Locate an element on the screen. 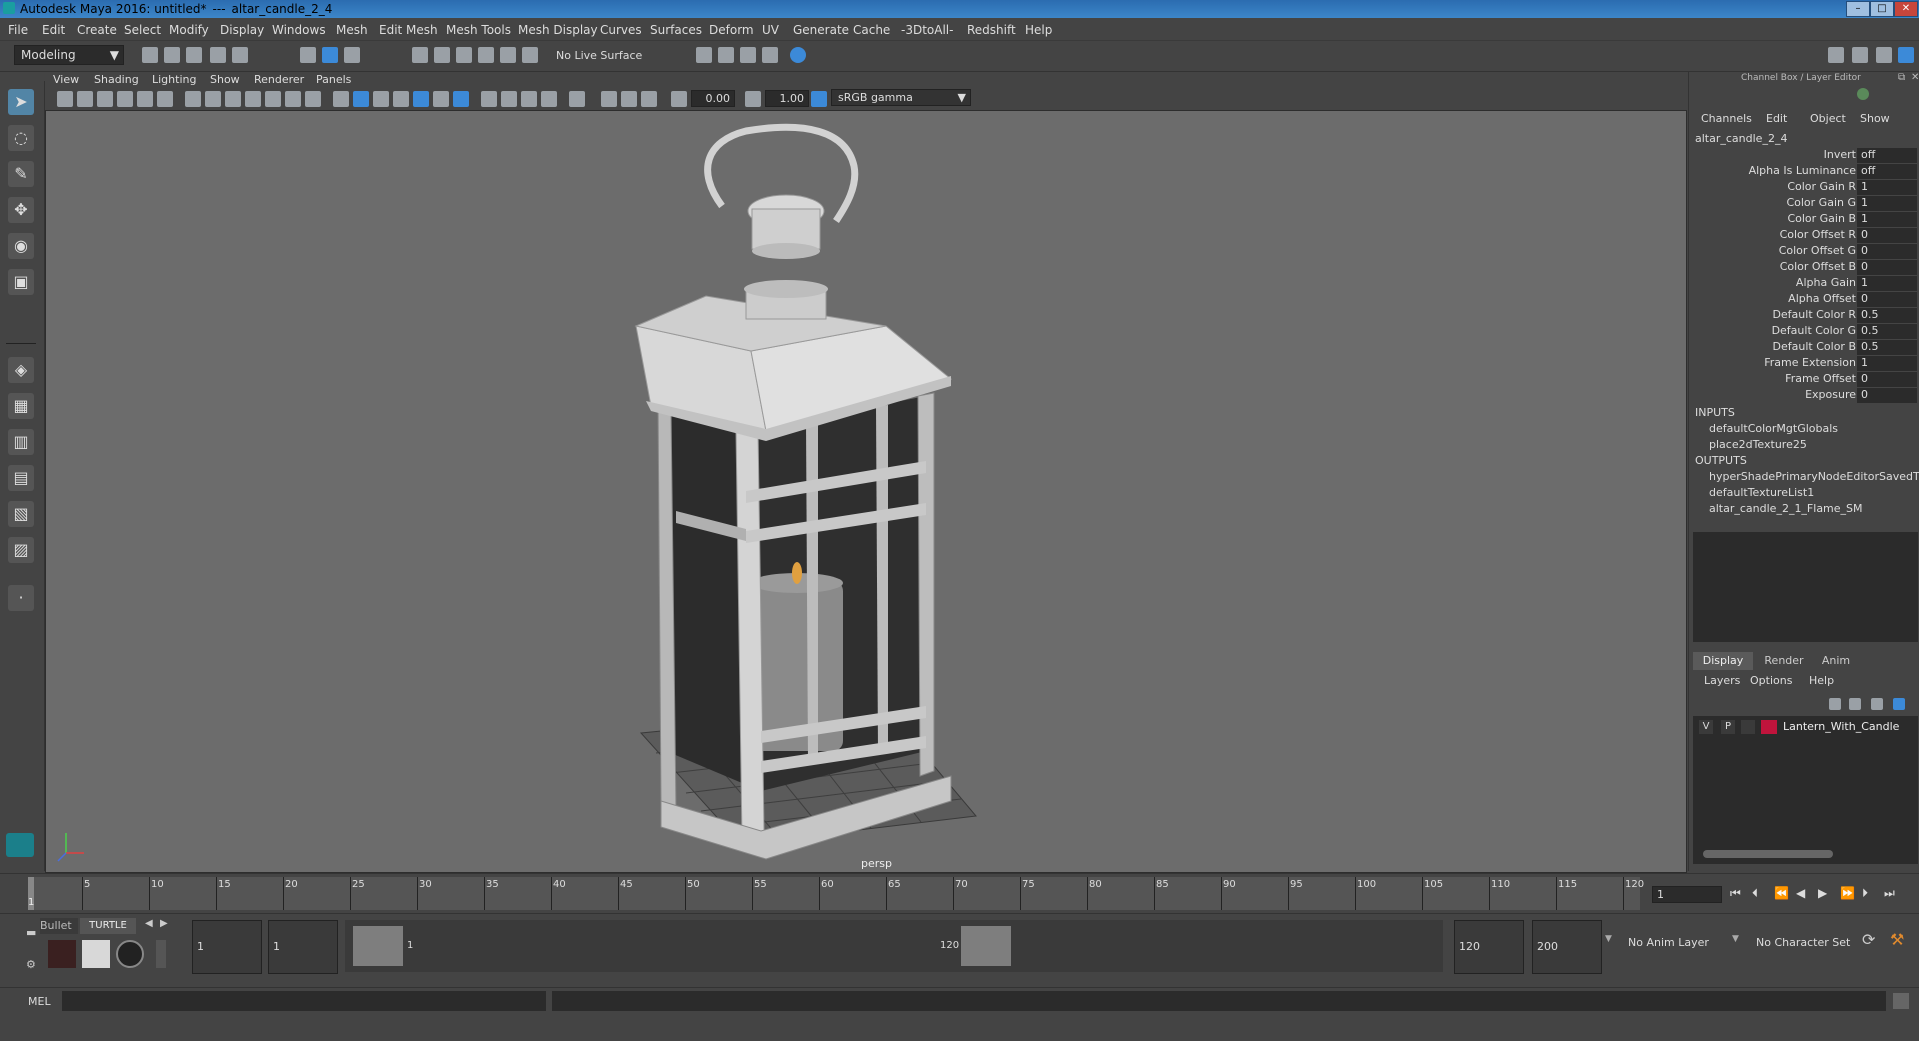 The image size is (1919, 1041). more-layouts-icon: · is located at coordinates (21, 598).